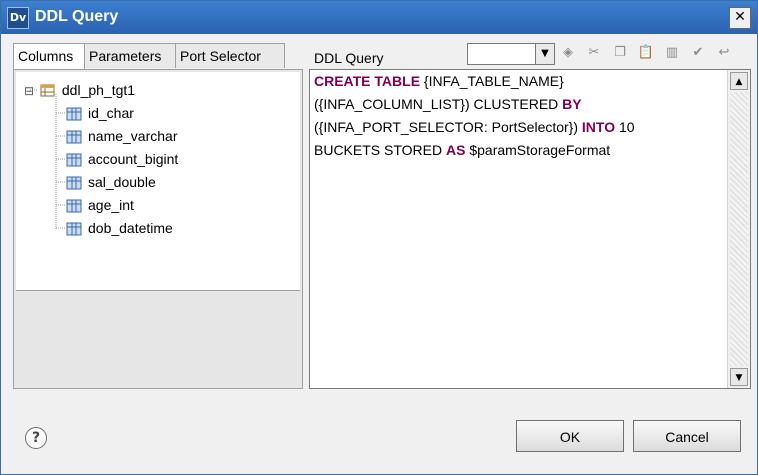  What do you see at coordinates (698, 53) in the screenshot?
I see `validate-icon: ✔` at bounding box center [698, 53].